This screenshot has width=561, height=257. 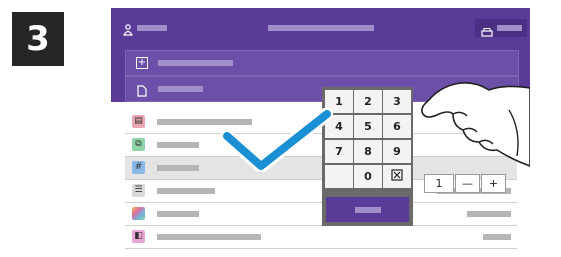 I want to click on printer-label-bar, so click(x=509, y=28).